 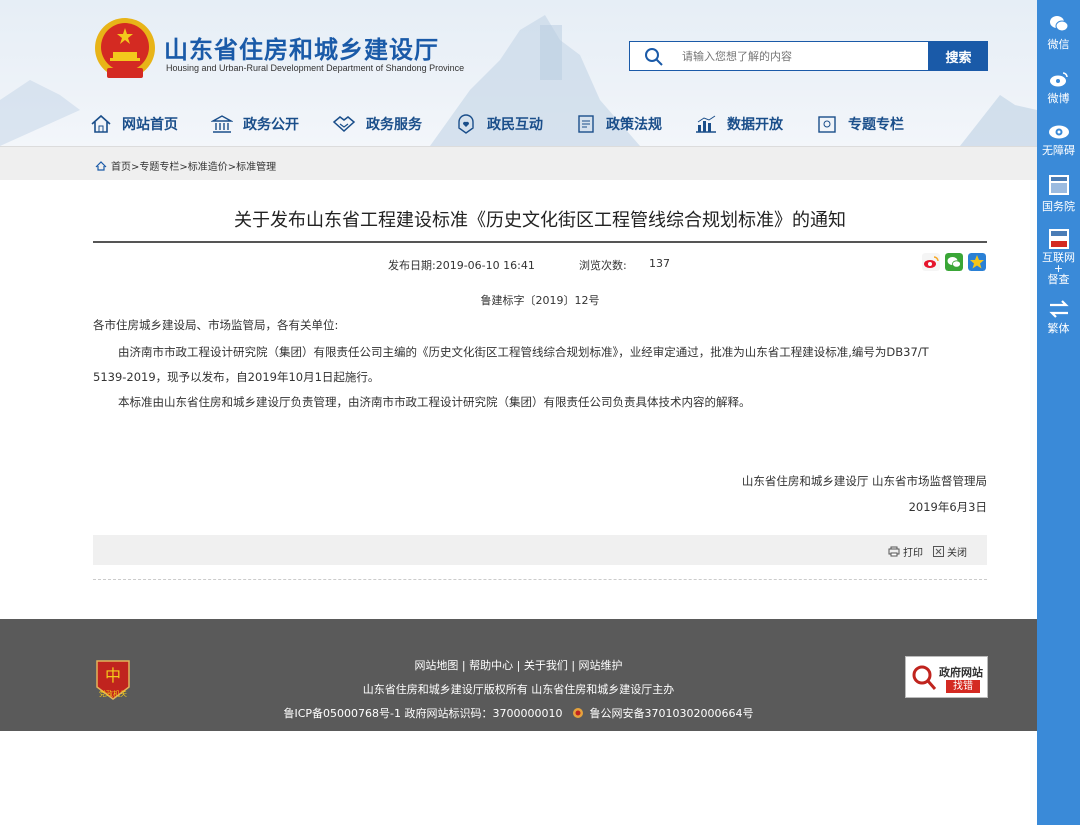 What do you see at coordinates (958, 56) in the screenshot?
I see `search-button: 搜索` at bounding box center [958, 56].